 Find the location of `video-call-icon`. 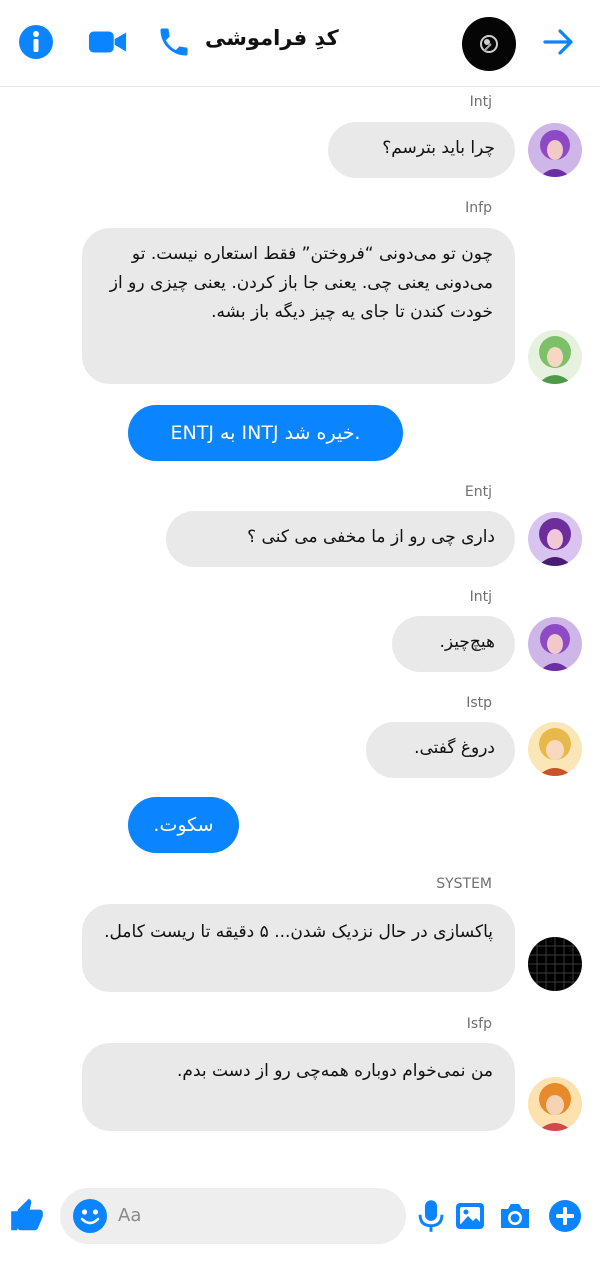

video-call-icon is located at coordinates (108, 42).